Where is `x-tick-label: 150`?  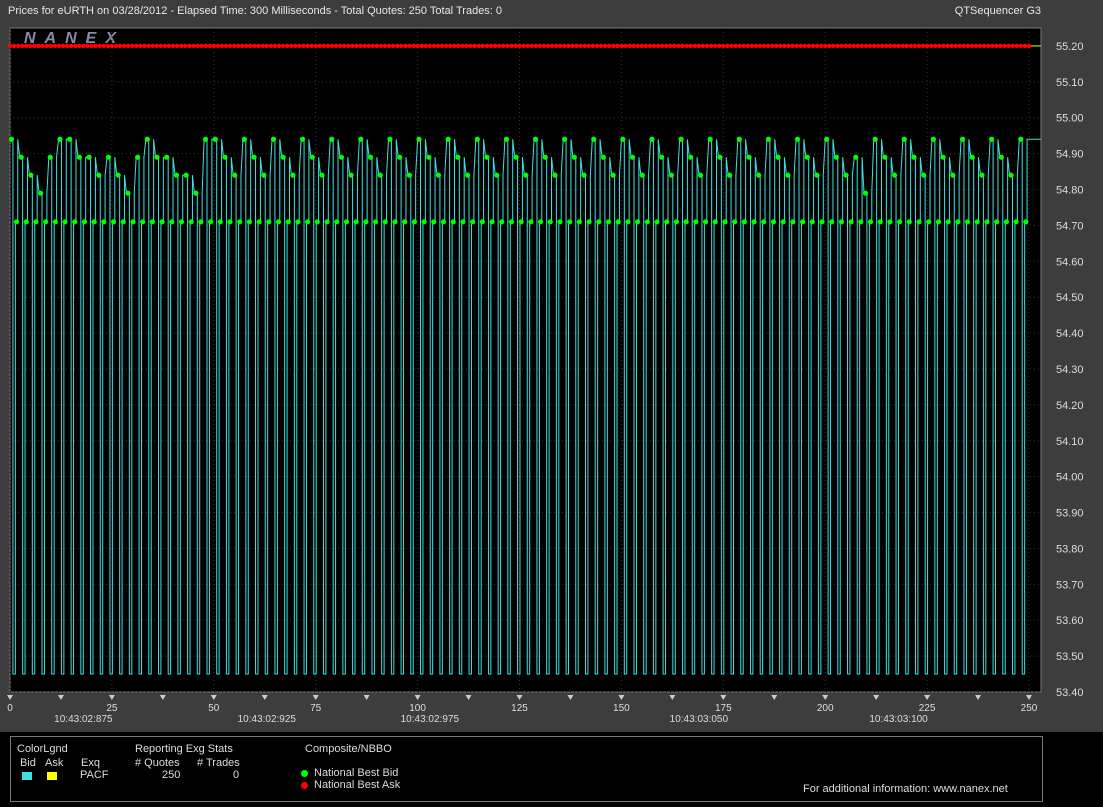 x-tick-label: 150 is located at coordinates (621, 708).